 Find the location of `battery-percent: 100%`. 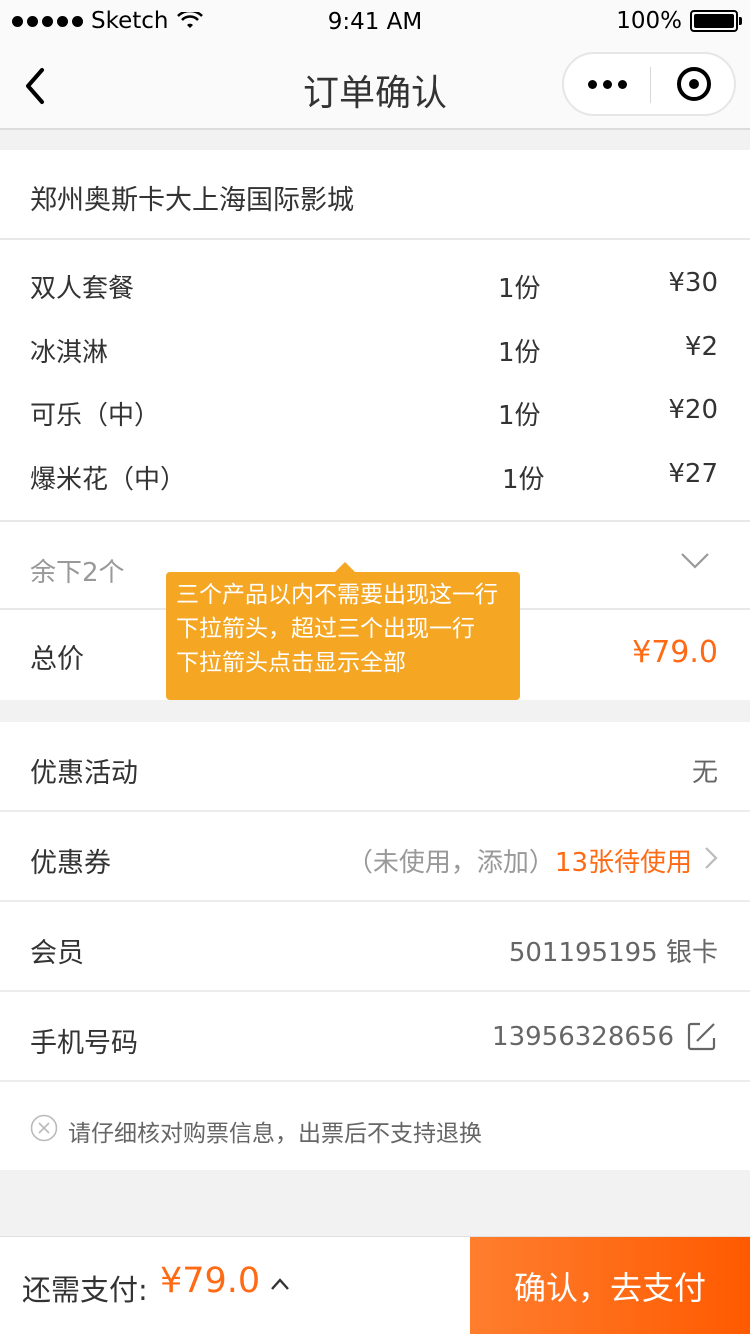

battery-percent: 100% is located at coordinates (649, 21).